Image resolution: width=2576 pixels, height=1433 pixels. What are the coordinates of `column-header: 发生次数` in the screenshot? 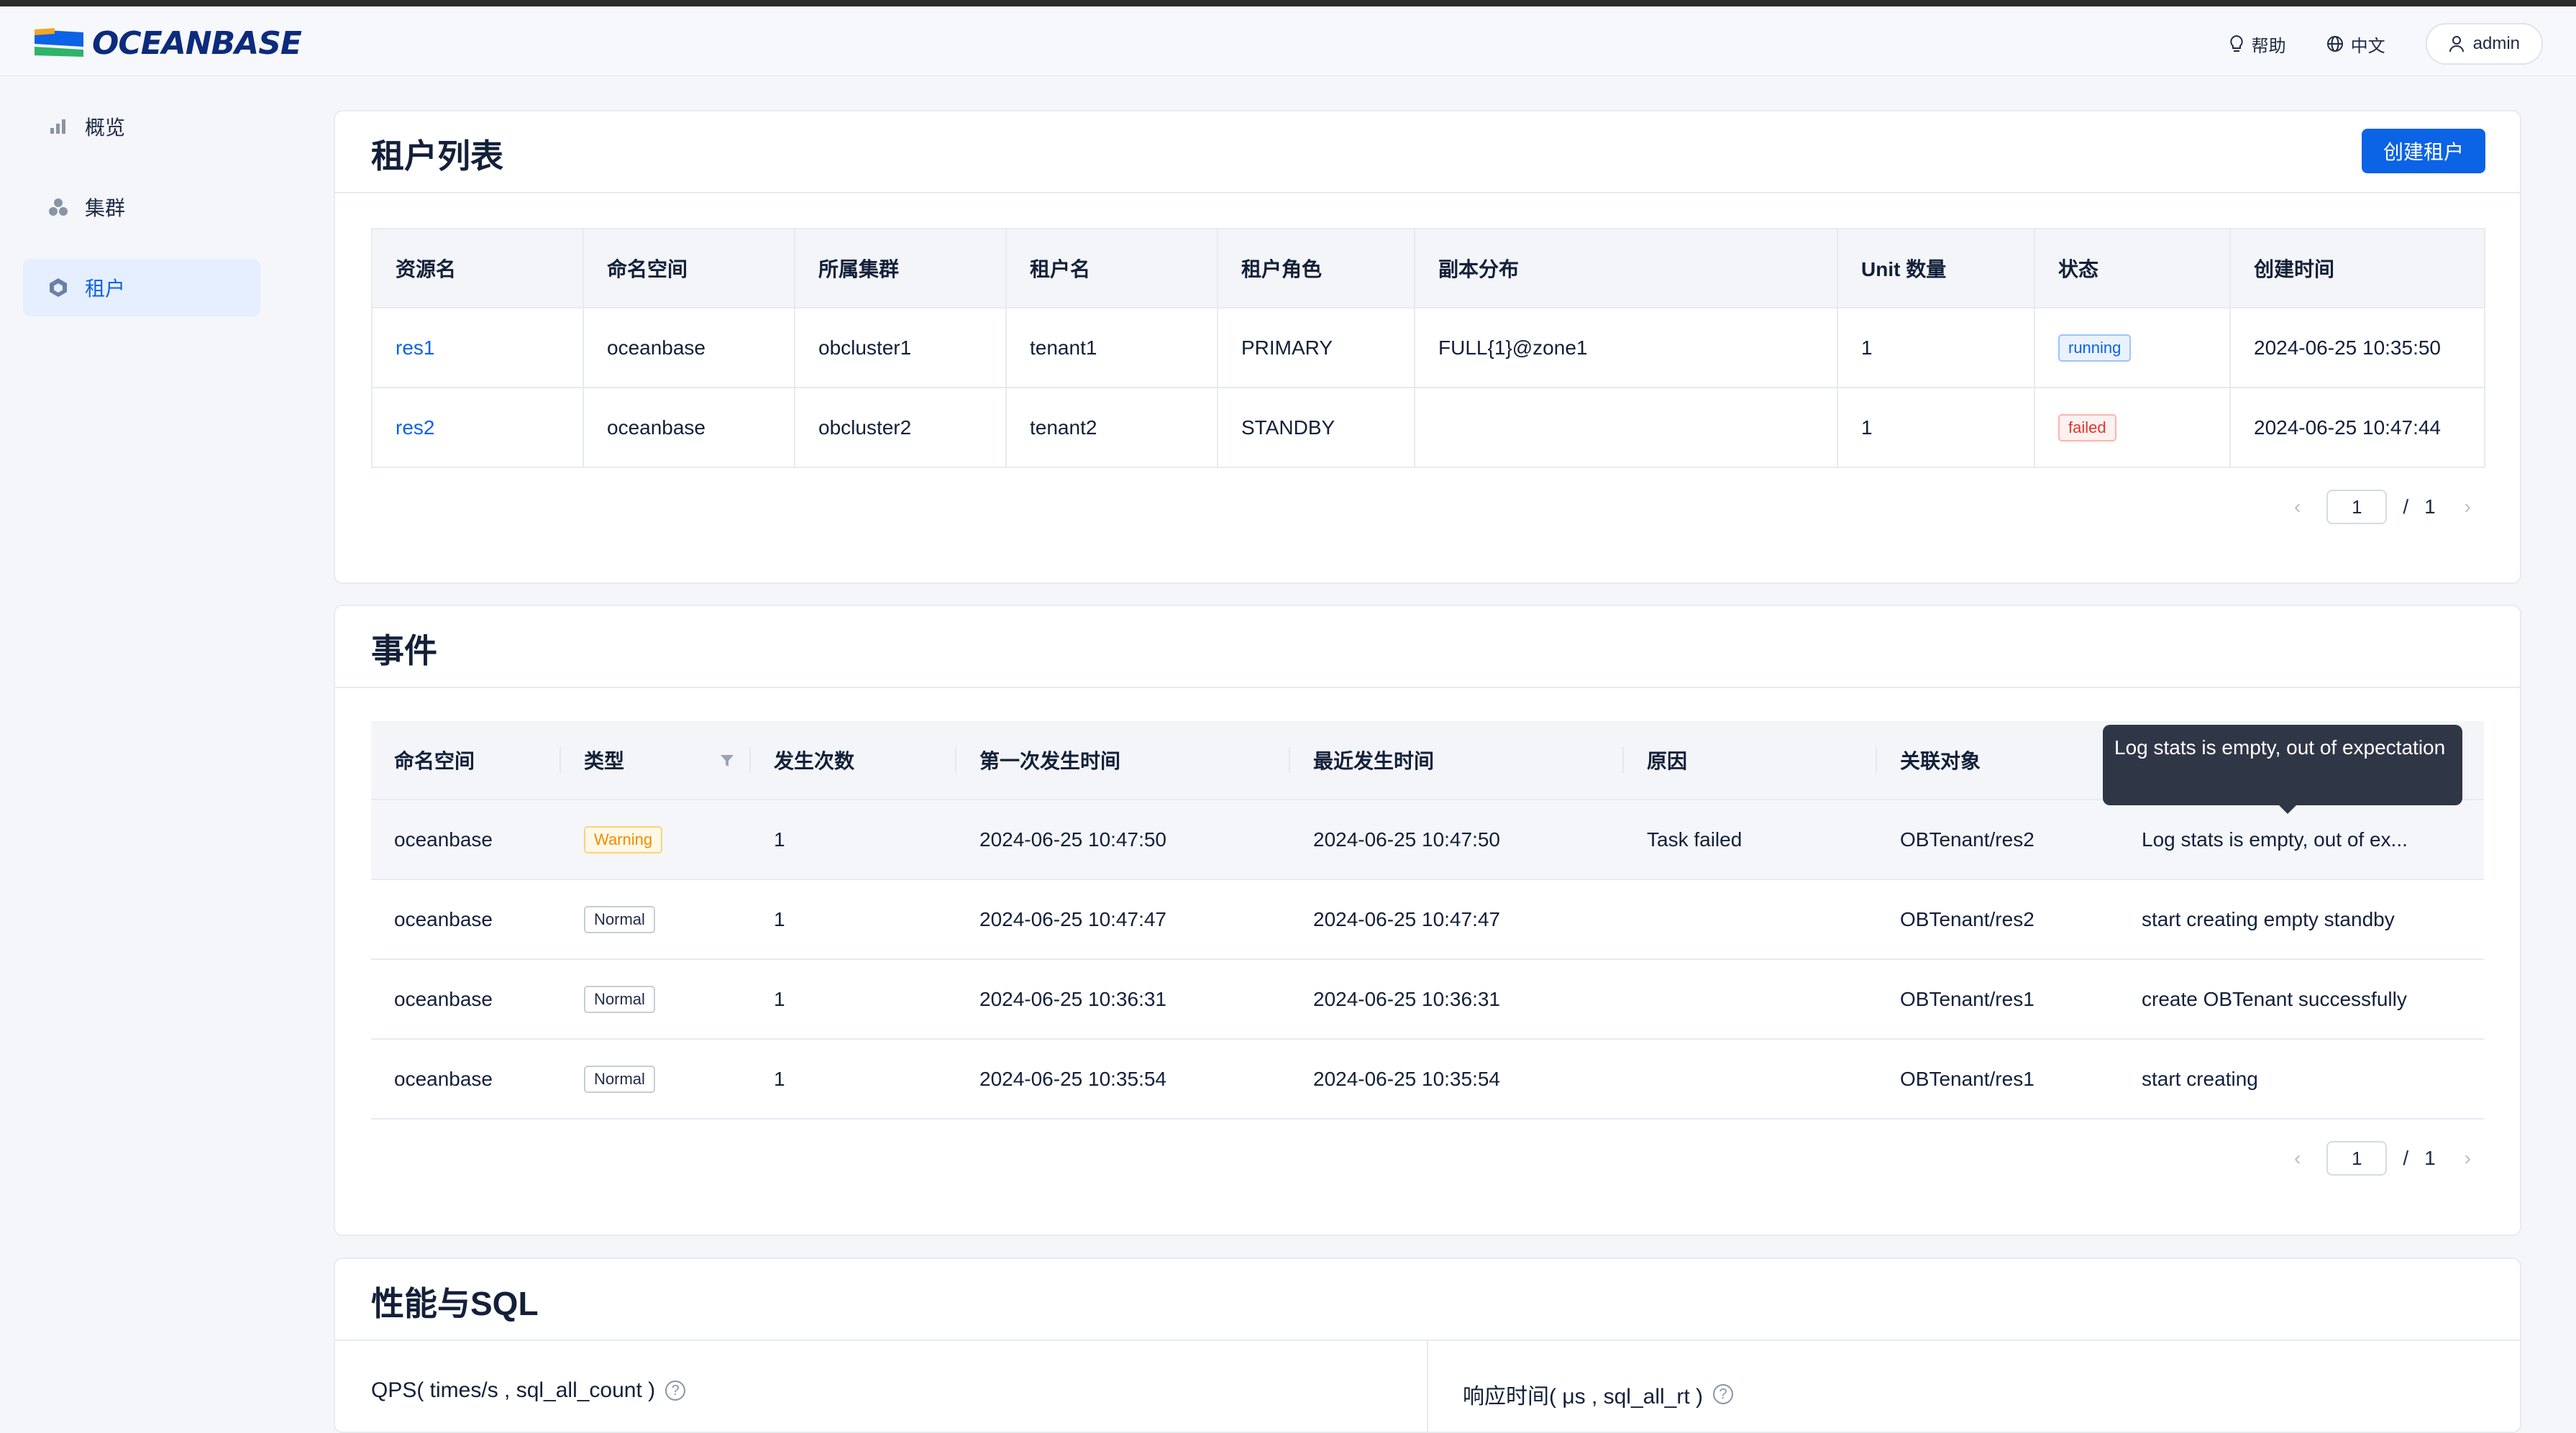 It's located at (853, 760).